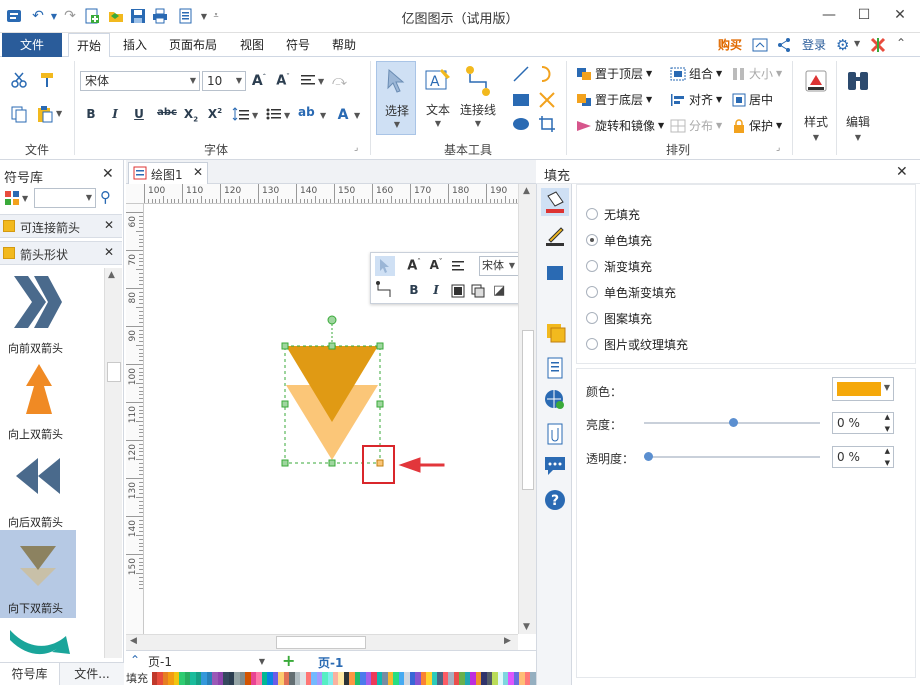  What do you see at coordinates (113, 463) in the screenshot?
I see `library-scrollbar: ▲` at bounding box center [113, 463].